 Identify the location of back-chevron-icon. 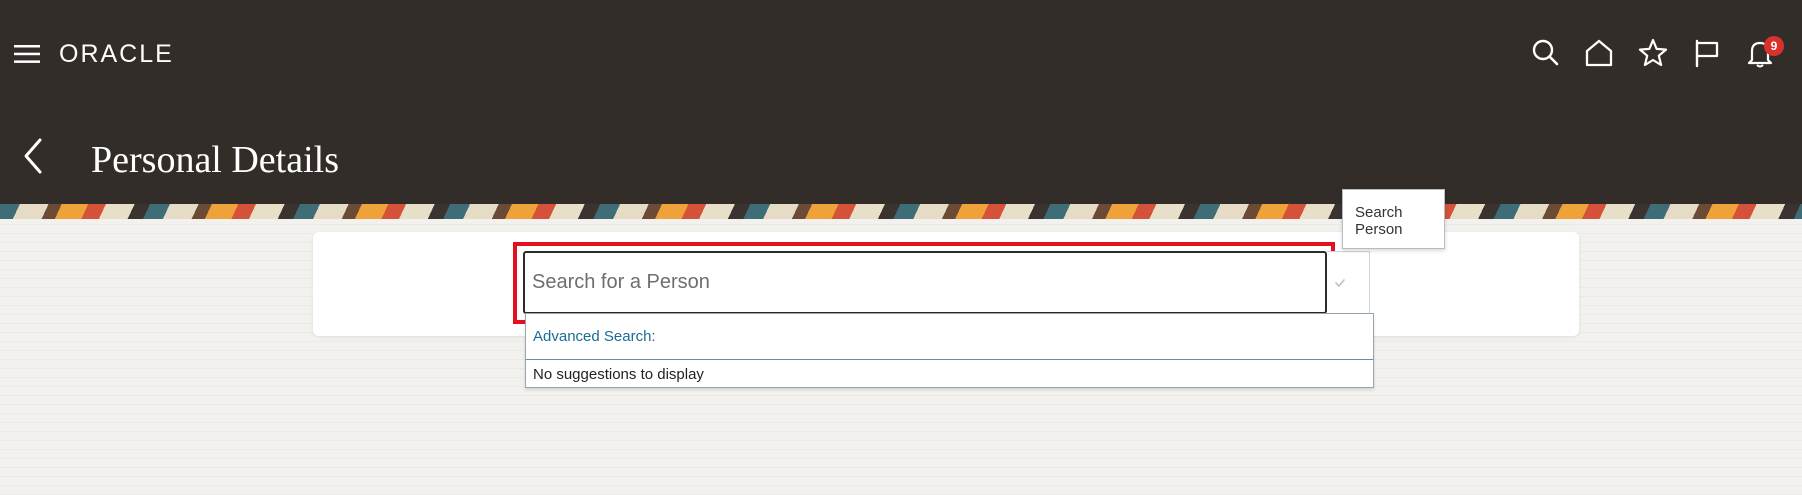
(33, 156).